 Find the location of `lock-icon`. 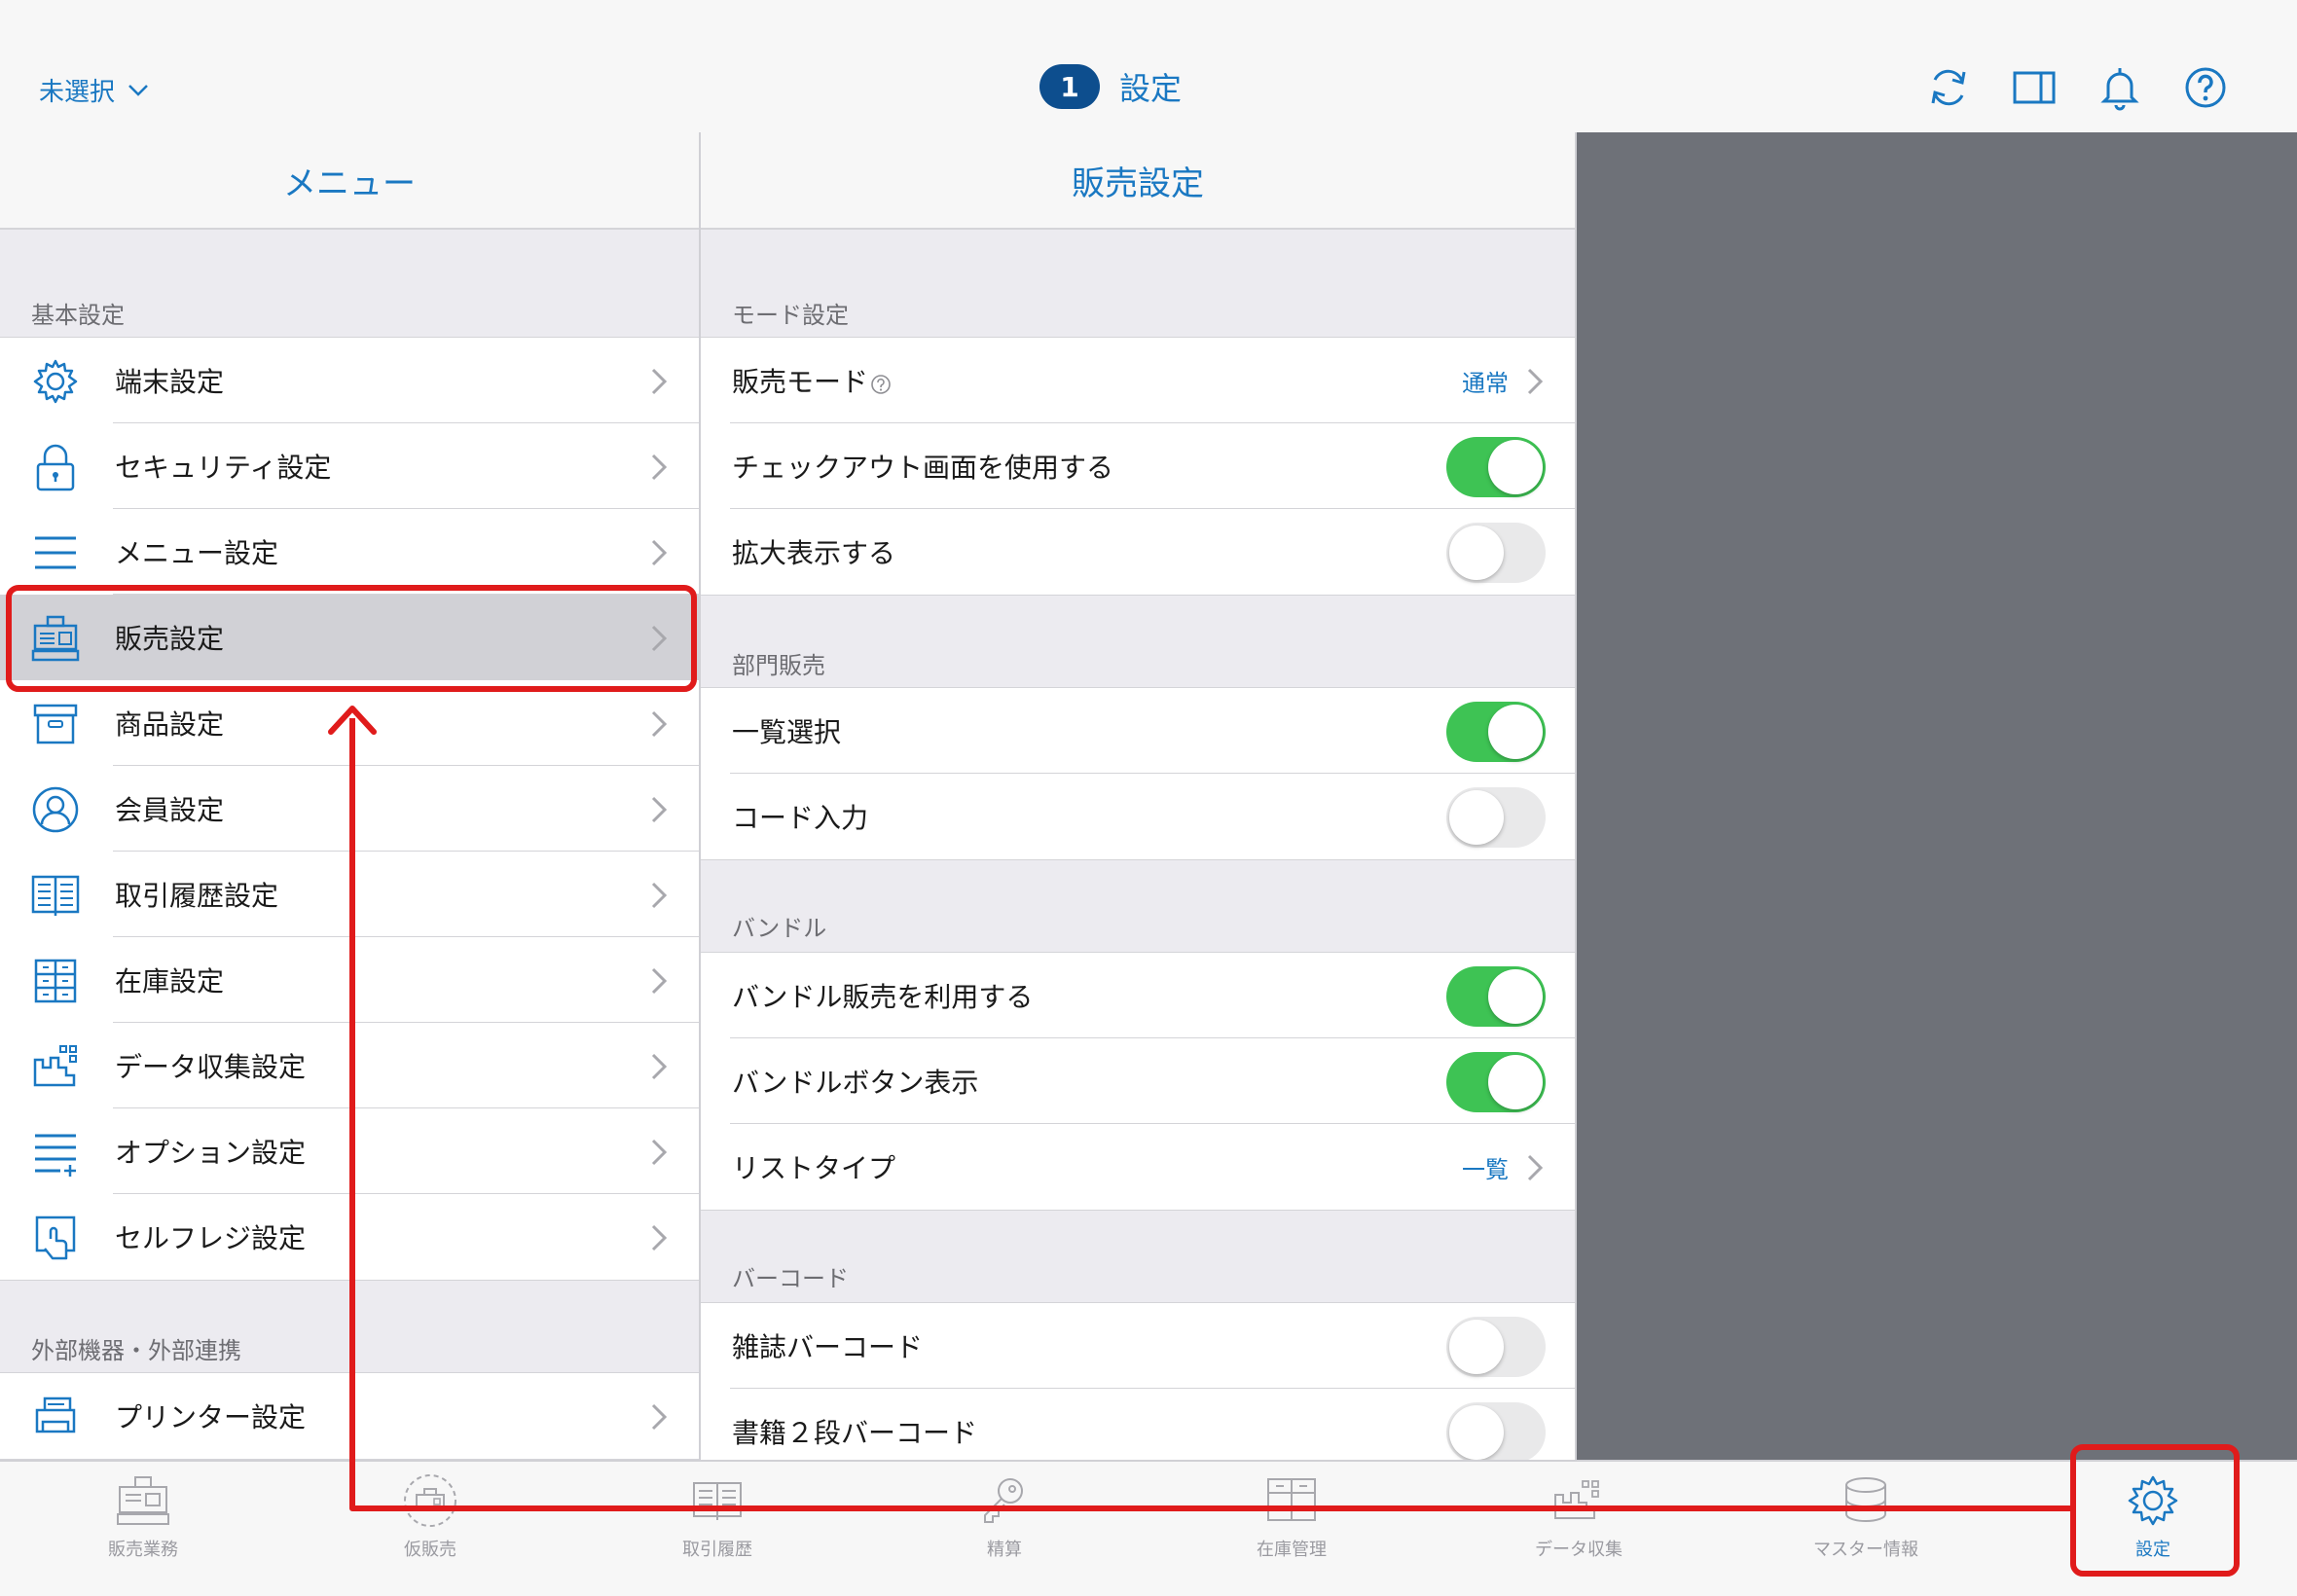

lock-icon is located at coordinates (55, 467).